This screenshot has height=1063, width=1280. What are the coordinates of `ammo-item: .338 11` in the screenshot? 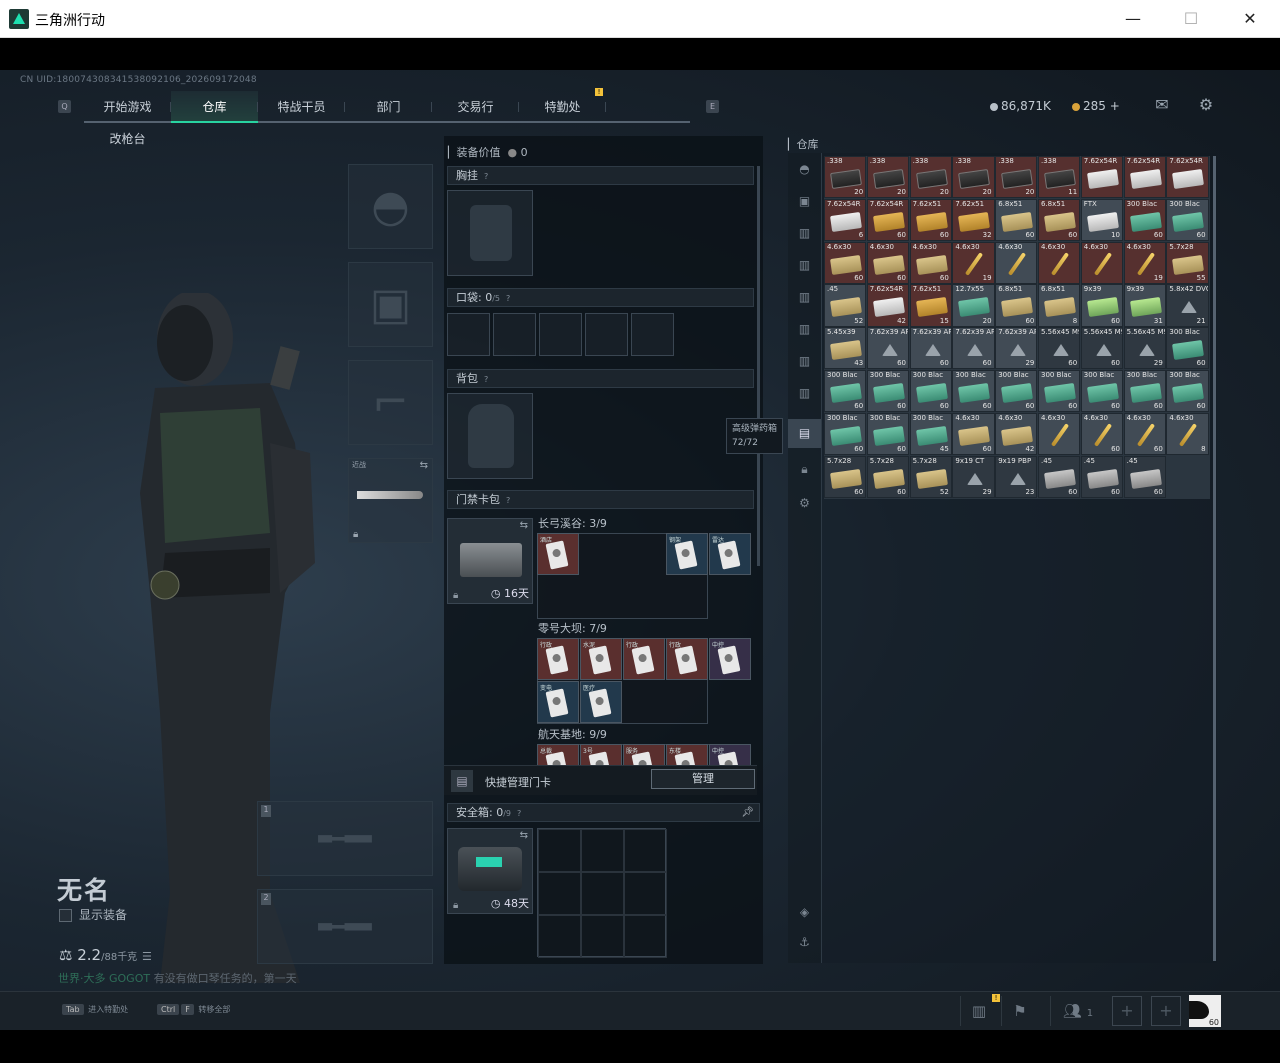 It's located at (1059, 177).